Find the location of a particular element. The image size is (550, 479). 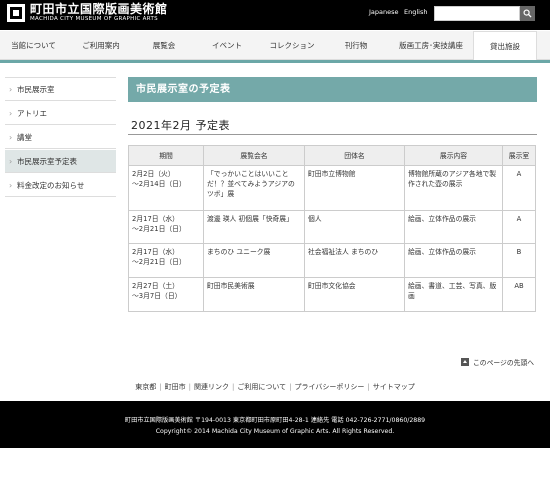

column-header-content: 展示内容 is located at coordinates (453, 155).